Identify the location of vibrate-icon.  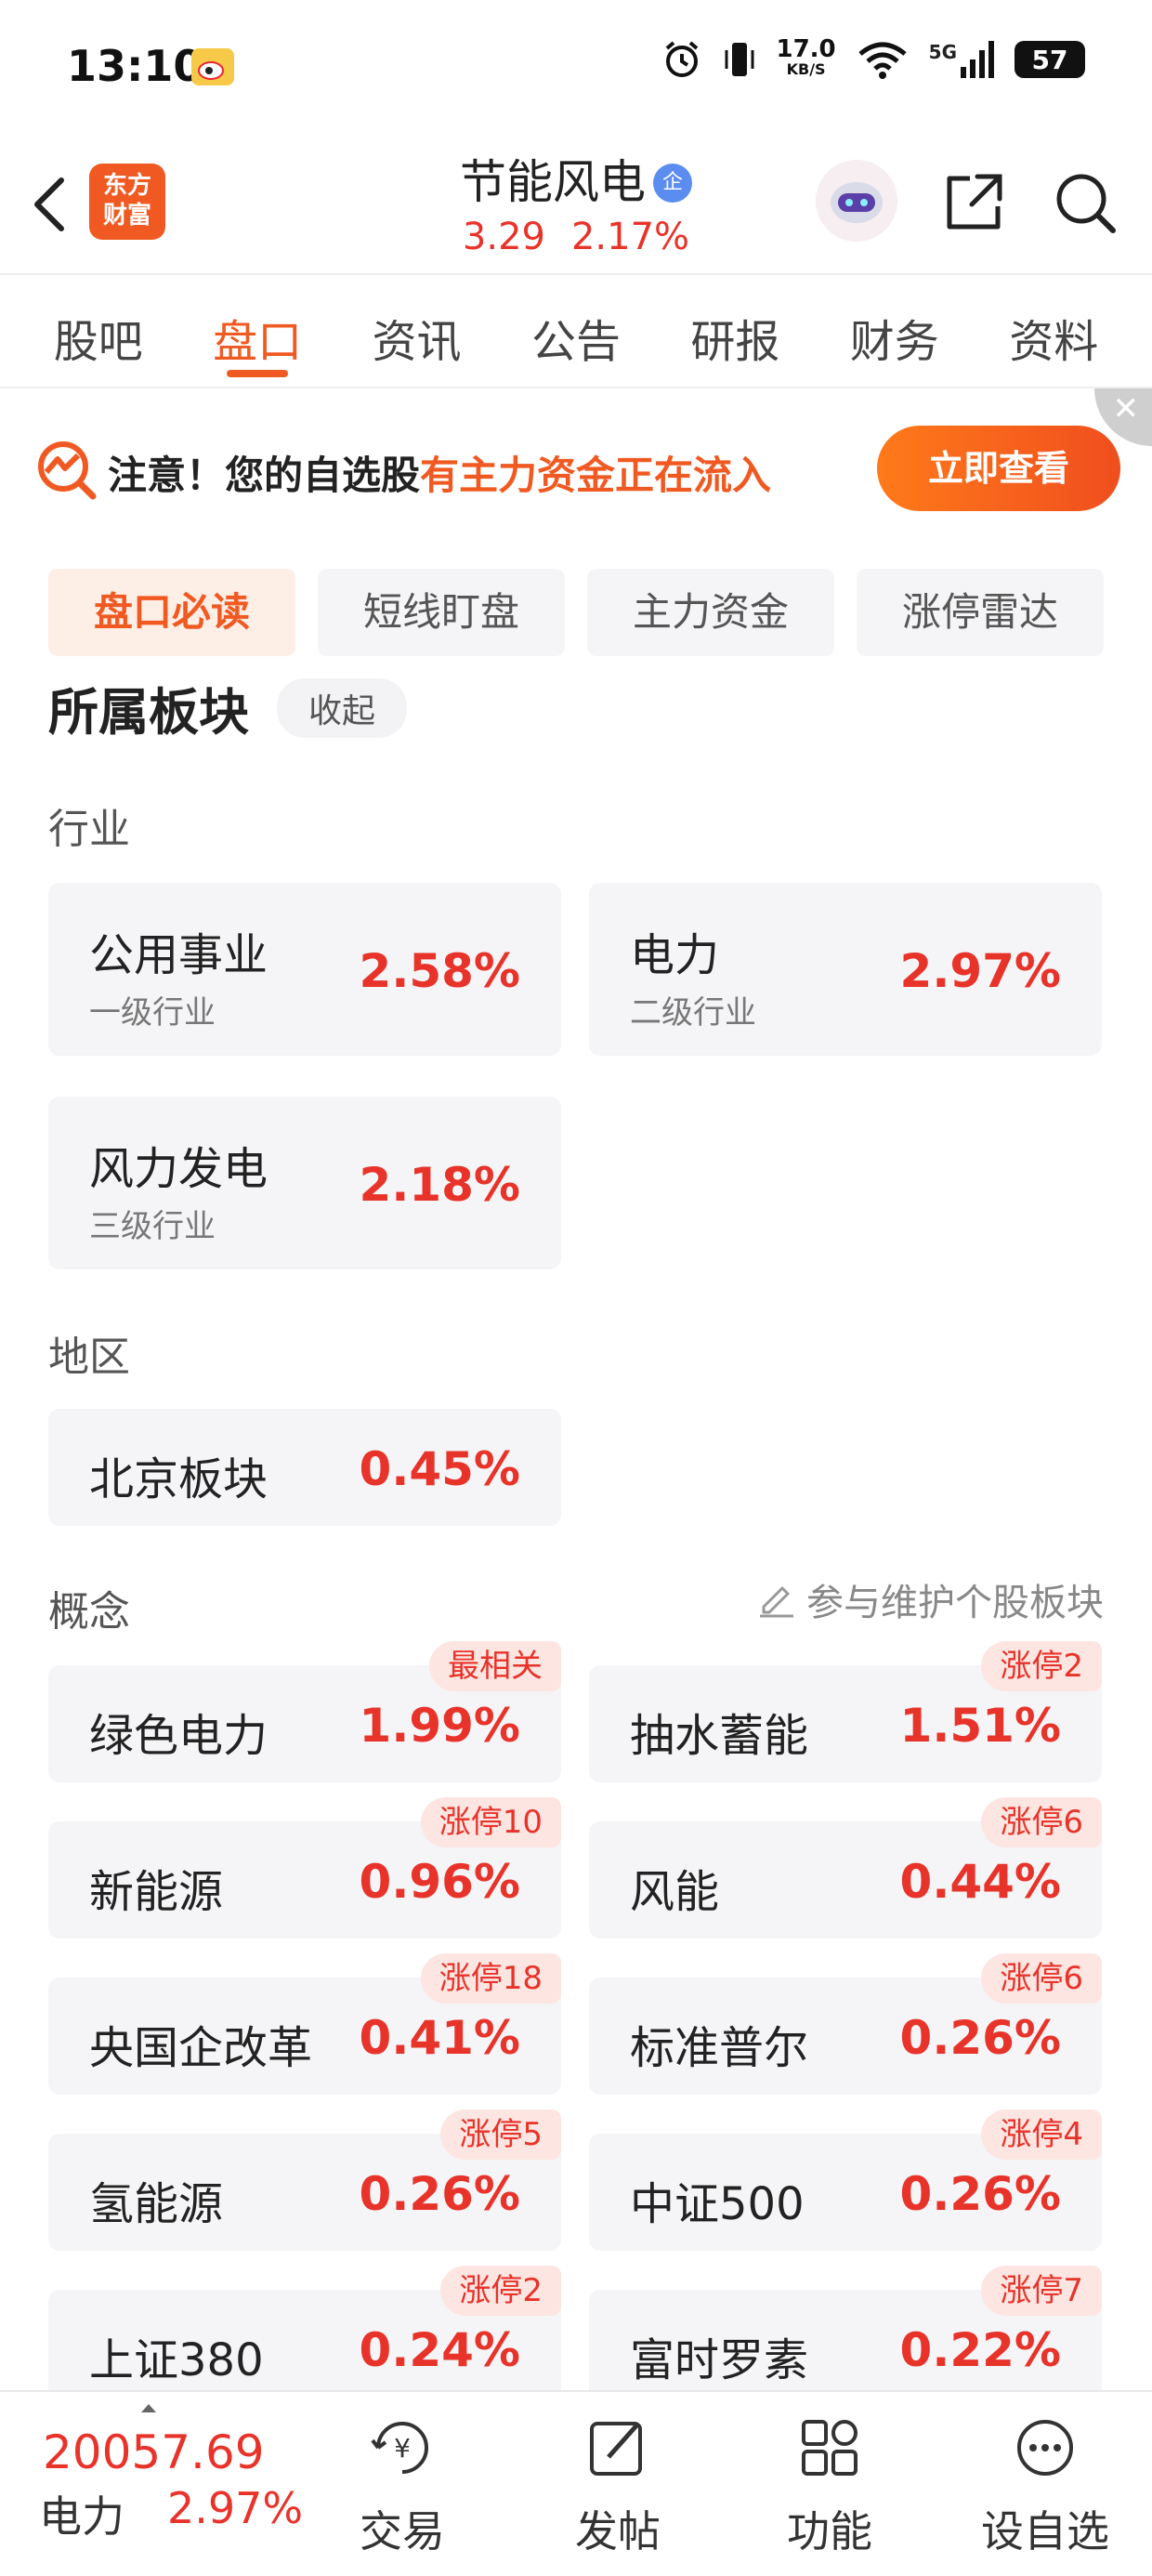
(739, 59).